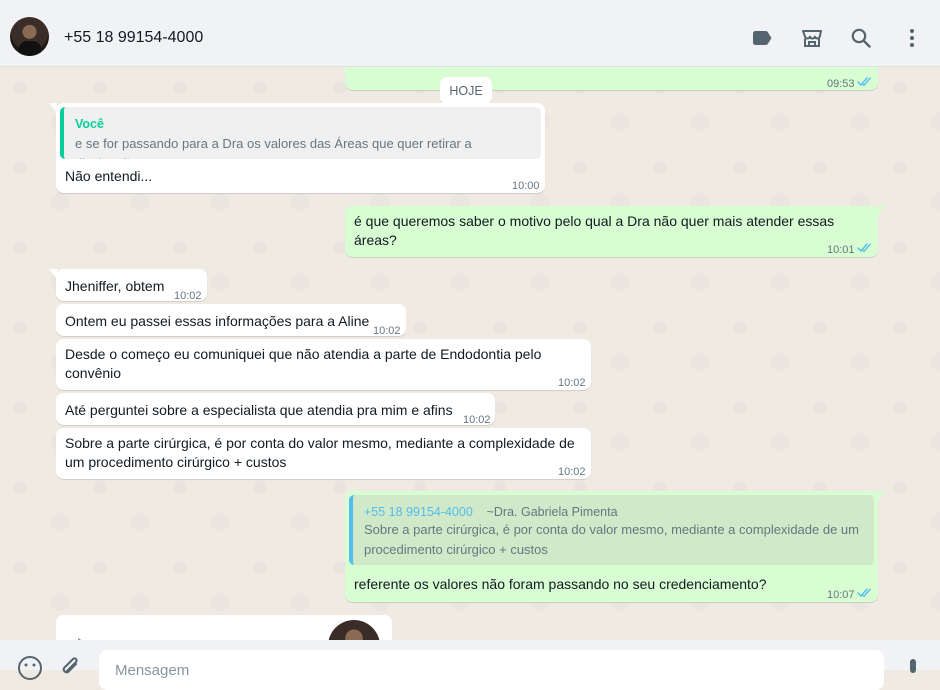 The image size is (940, 690). Describe the element at coordinates (841, 595) in the screenshot. I see `message-time: 10:07` at that location.